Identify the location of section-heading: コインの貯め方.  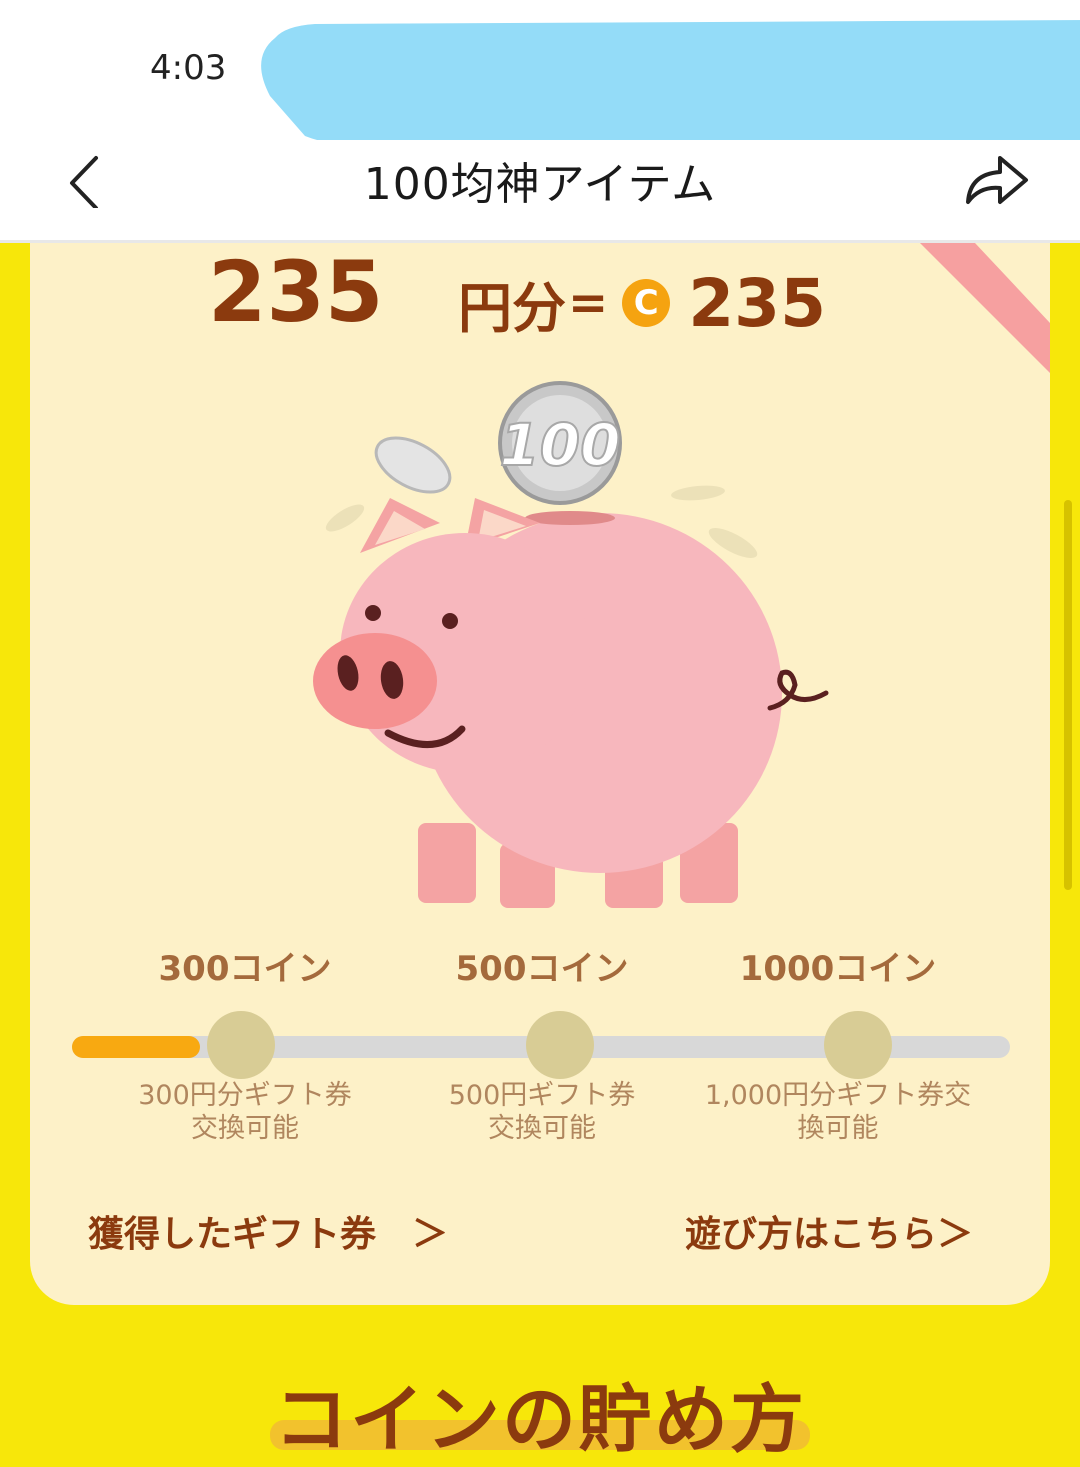
(540, 1420).